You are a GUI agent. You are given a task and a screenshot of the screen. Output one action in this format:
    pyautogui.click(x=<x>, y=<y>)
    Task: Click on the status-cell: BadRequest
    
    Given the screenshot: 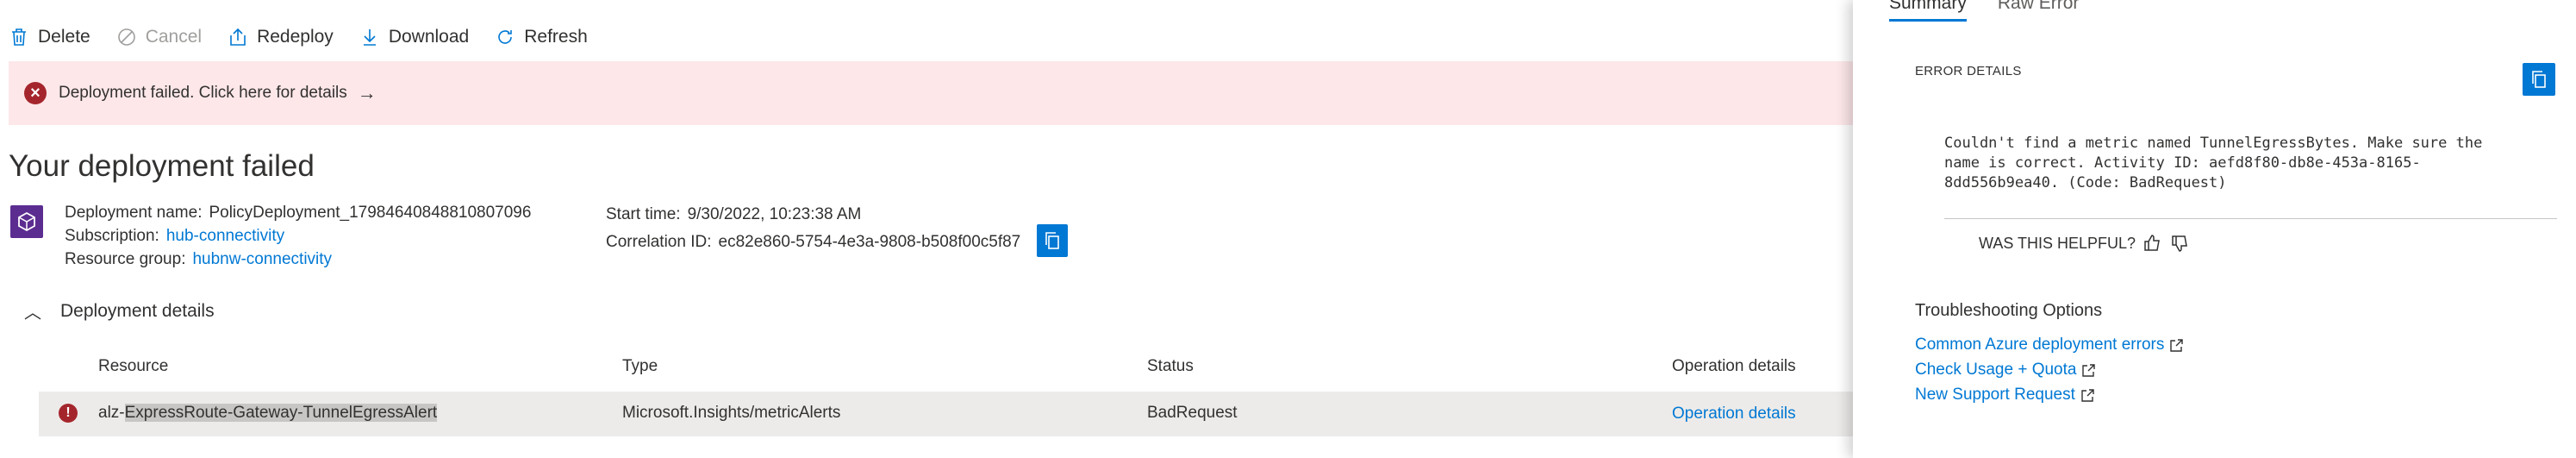 What is the action you would take?
    pyautogui.click(x=1192, y=413)
    